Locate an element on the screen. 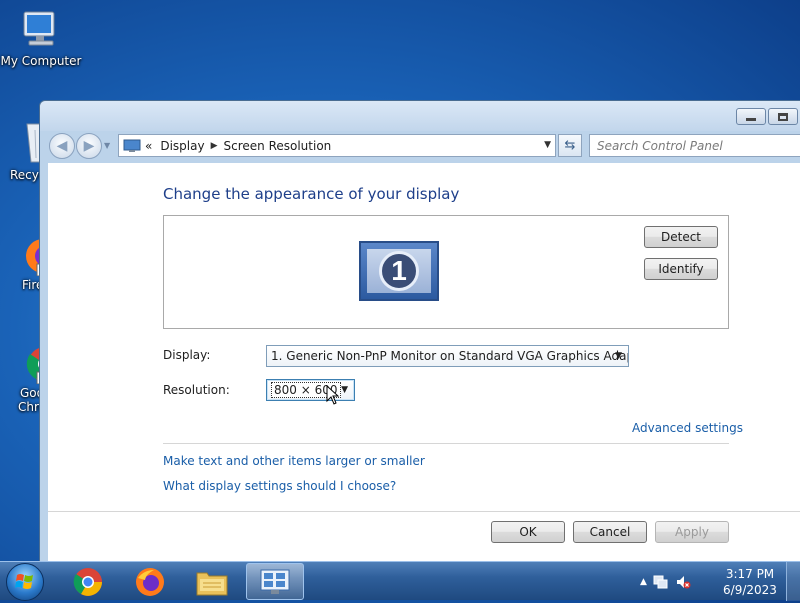  taskbar-display-settings is located at coordinates (275, 581).